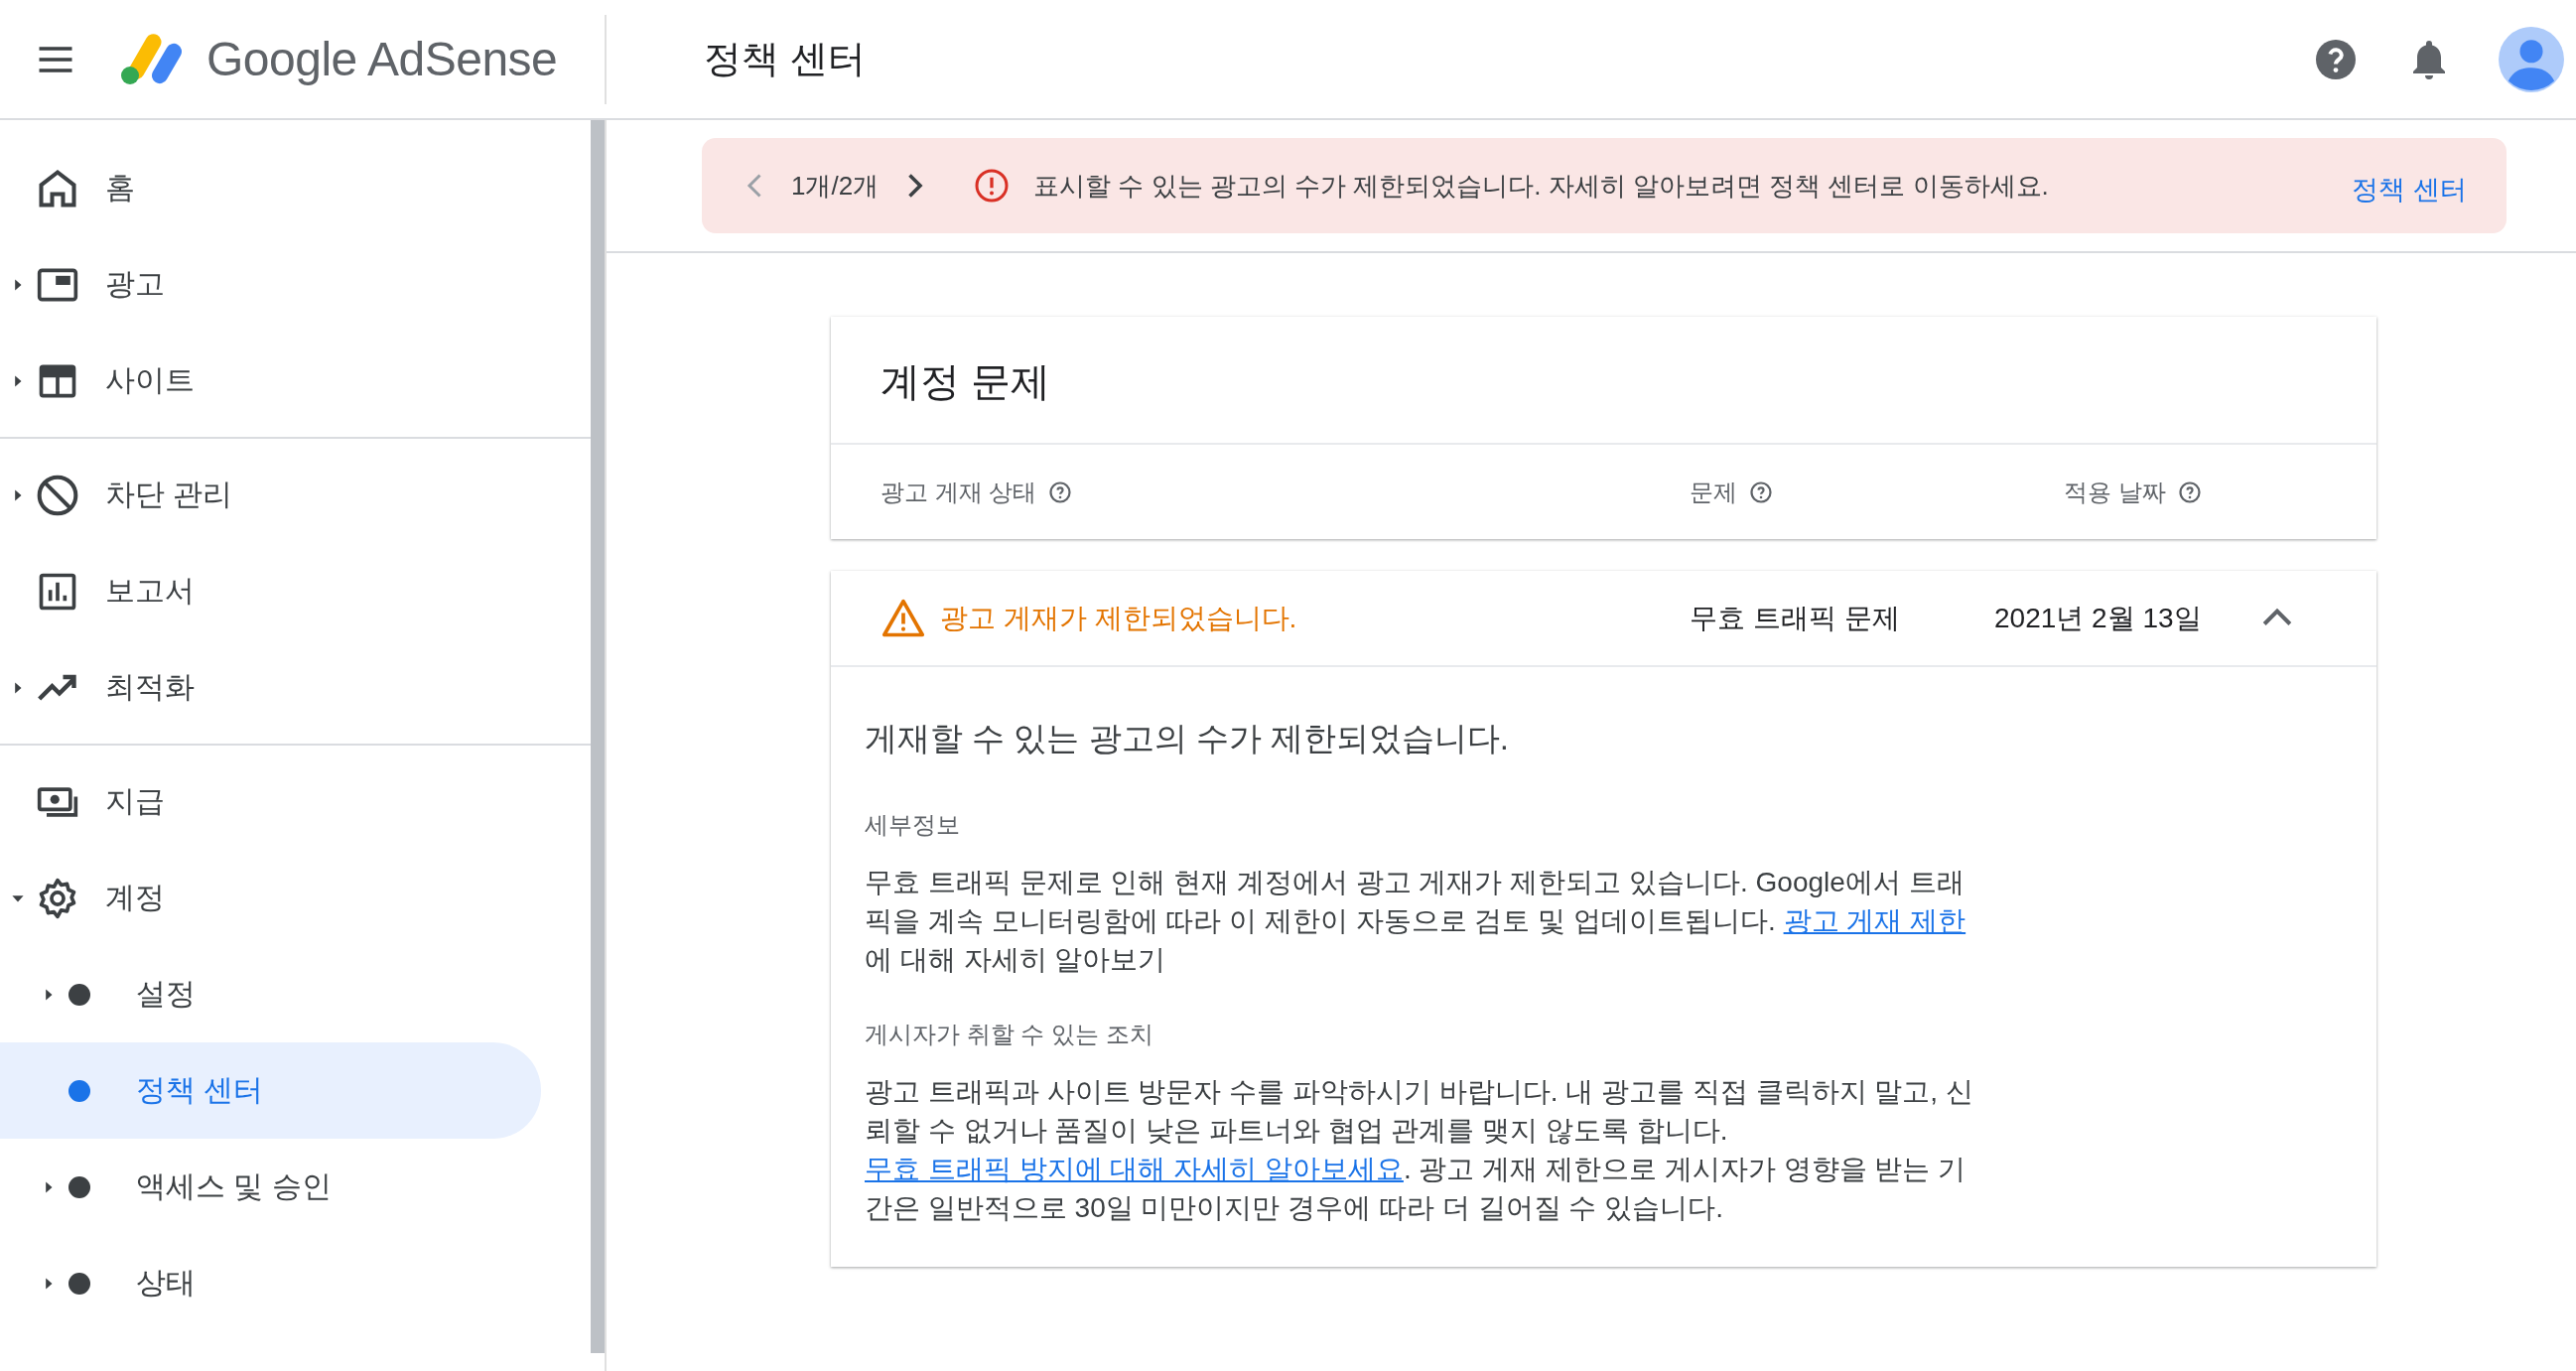 The image size is (2576, 1371). Describe the element at coordinates (120, 188) in the screenshot. I see `nav-label: 홈` at that location.